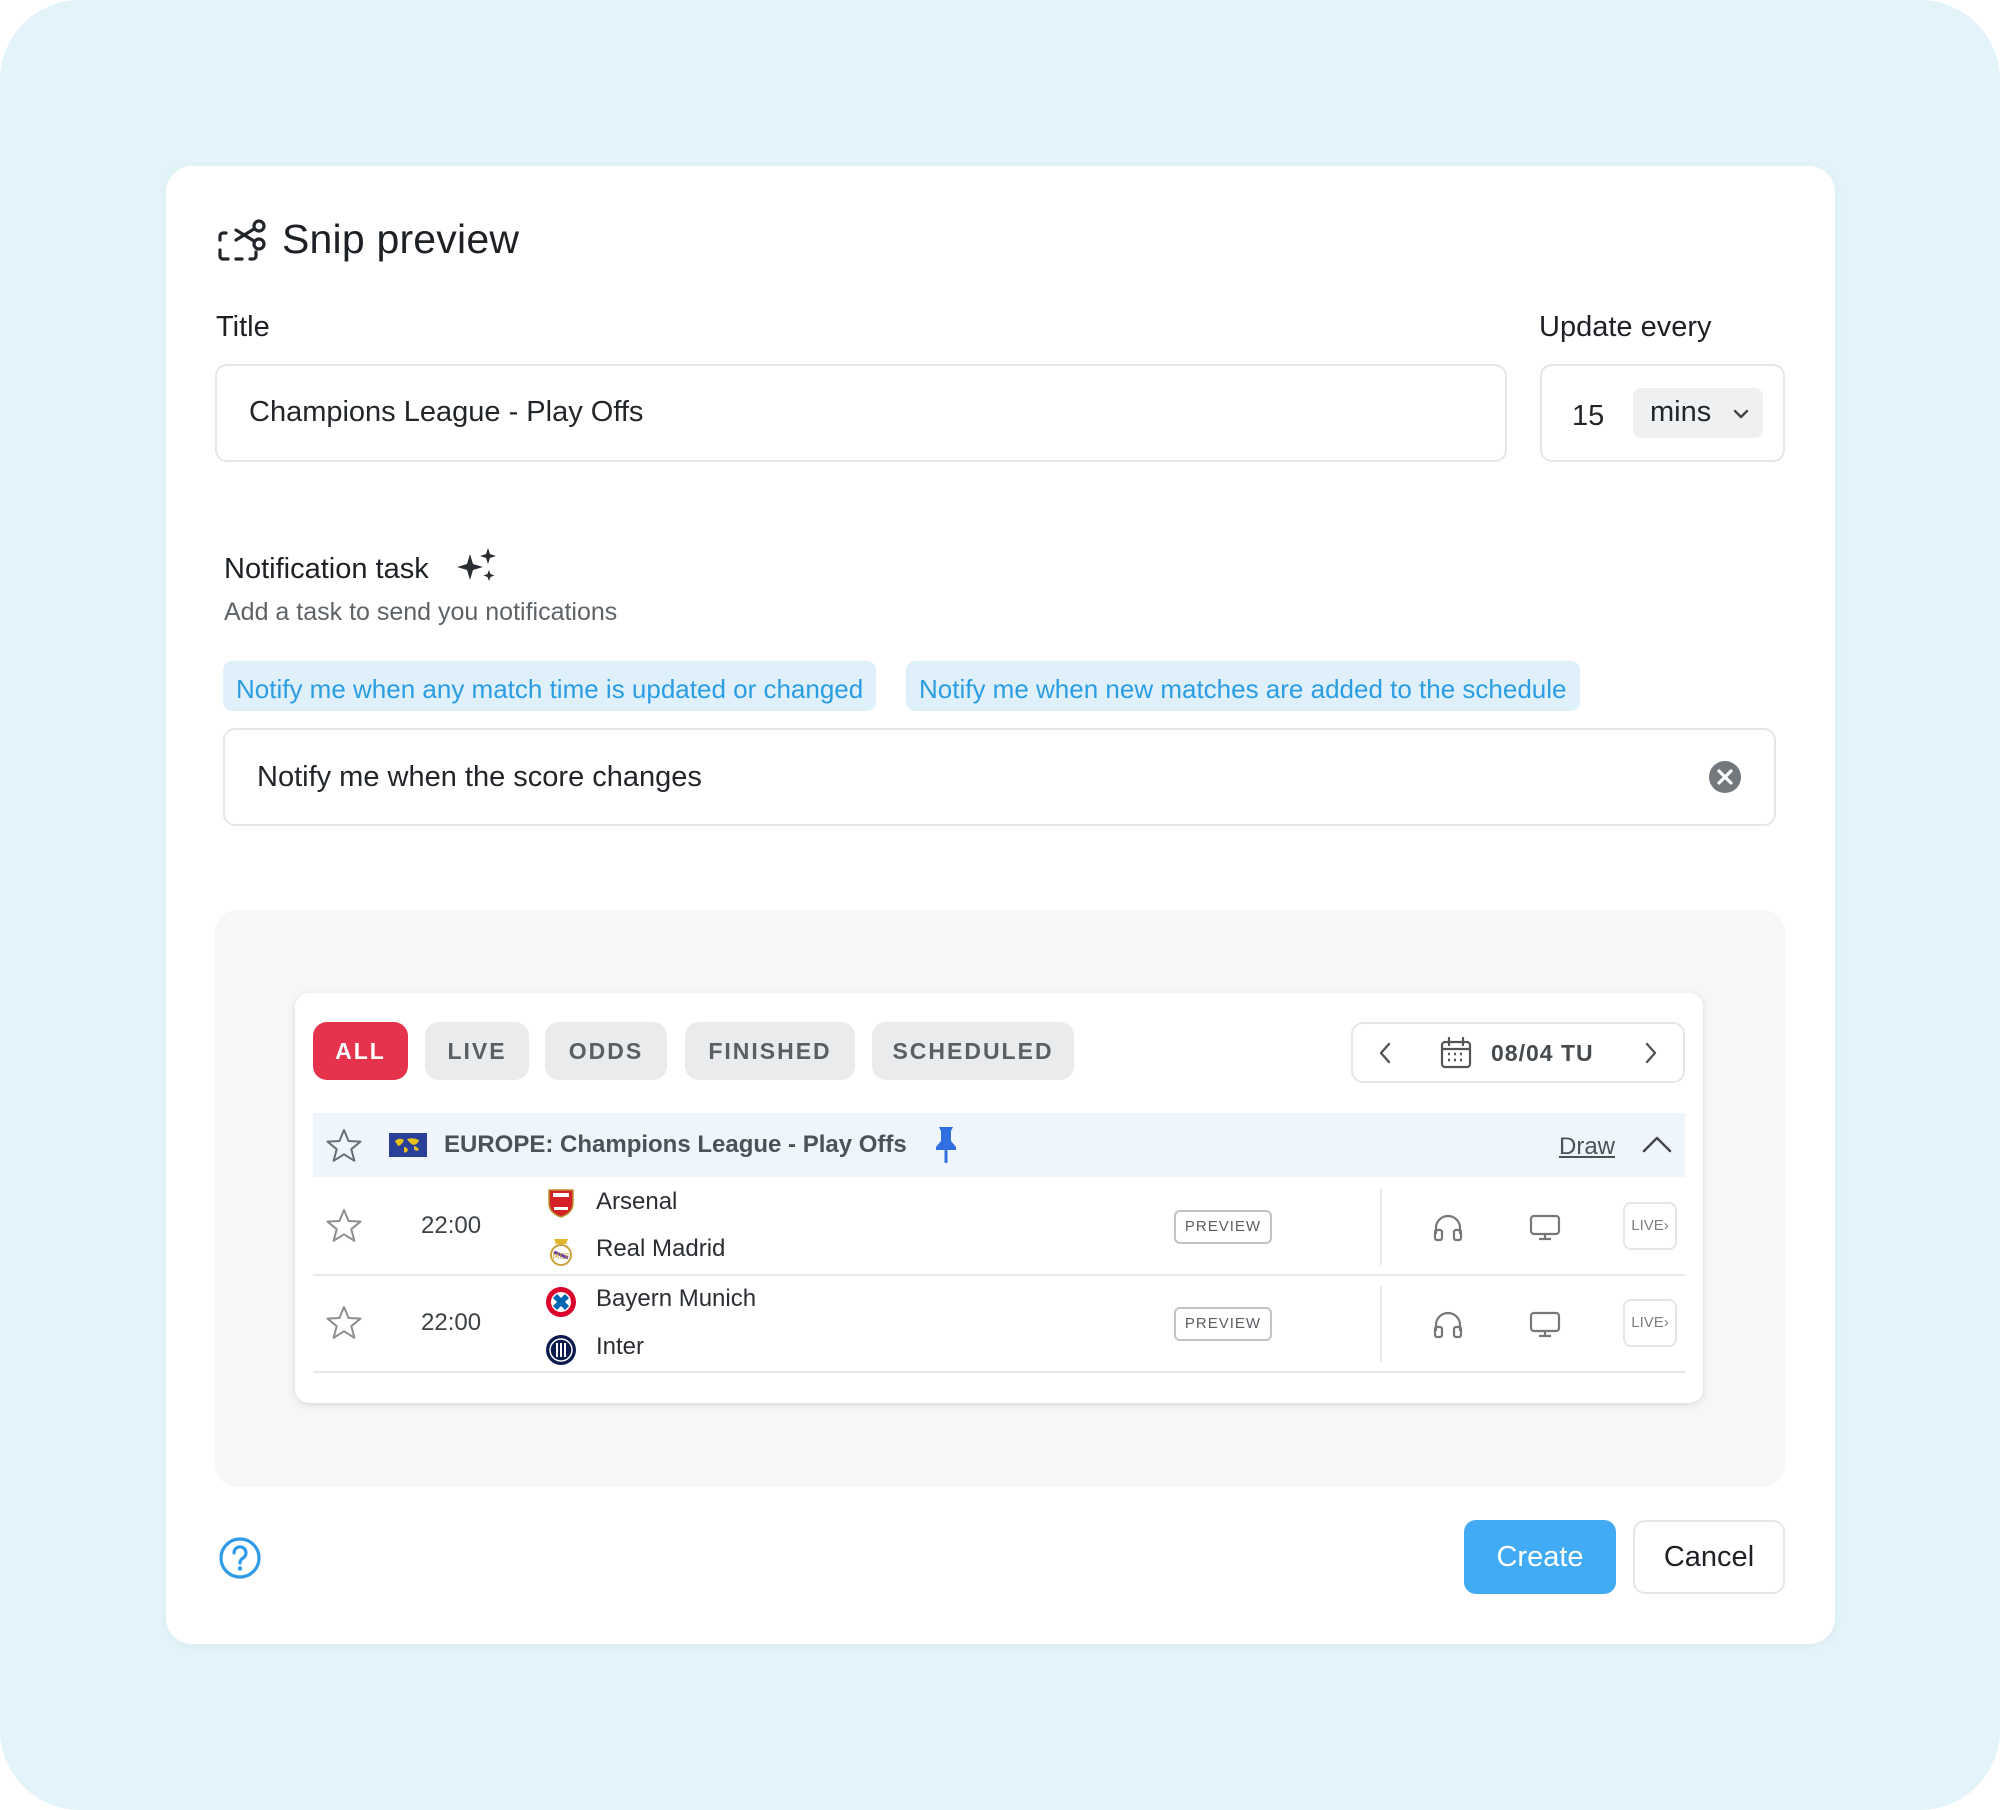  Describe the element at coordinates (1651, 1053) in the screenshot. I see `chevron-right-icon` at that location.